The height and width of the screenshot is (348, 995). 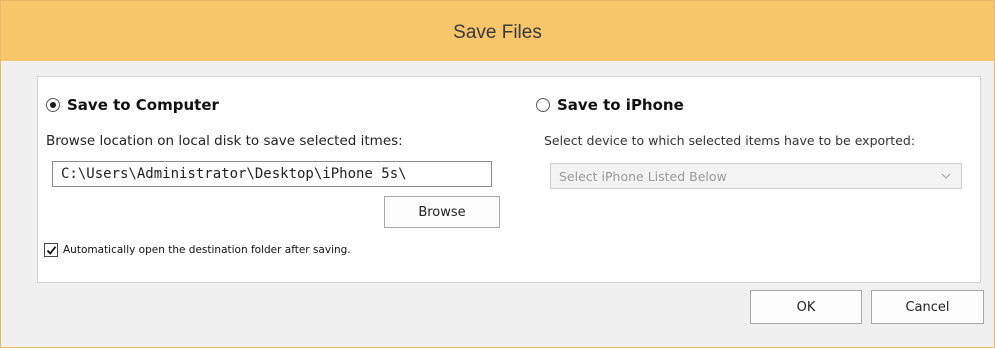 What do you see at coordinates (643, 176) in the screenshot?
I see `device-select-value: Select iPhone Listed Below` at bounding box center [643, 176].